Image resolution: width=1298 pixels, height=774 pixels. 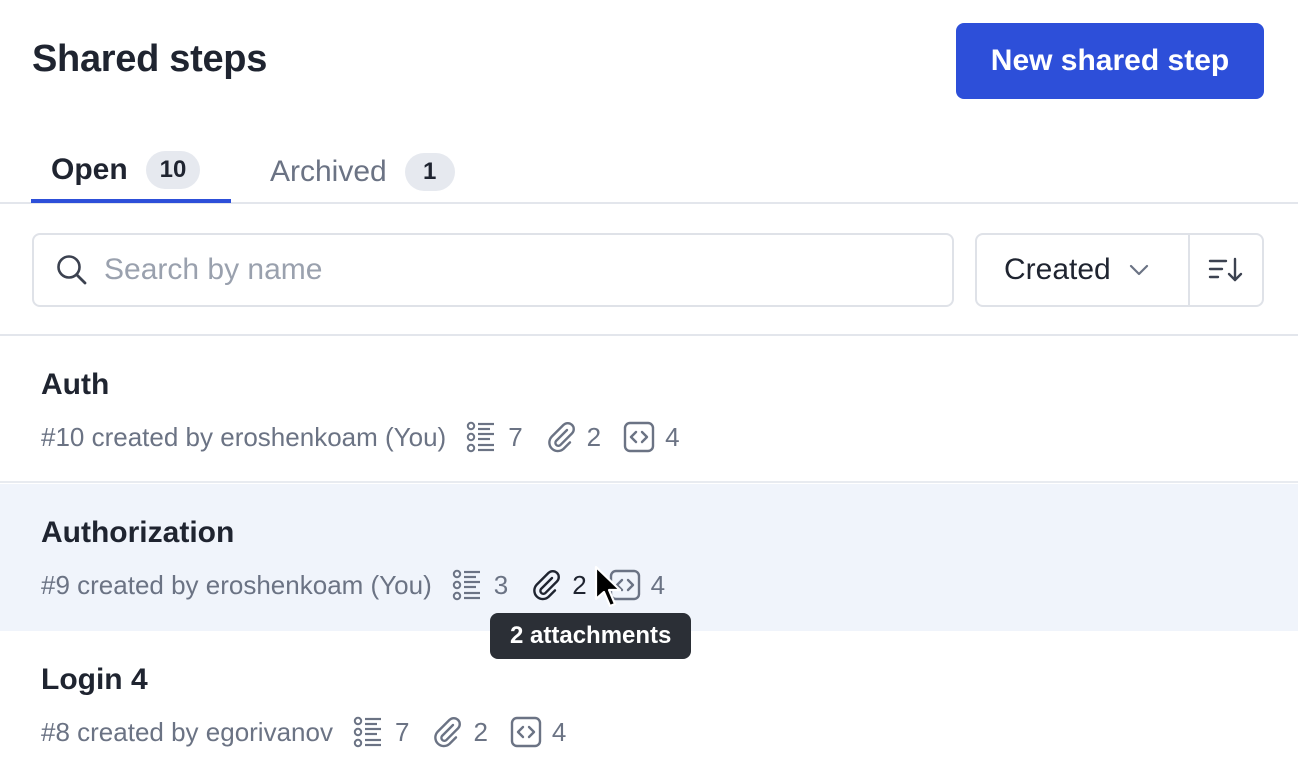 I want to click on tab-bar: Open 10 Archived 1, so click(x=649, y=172).